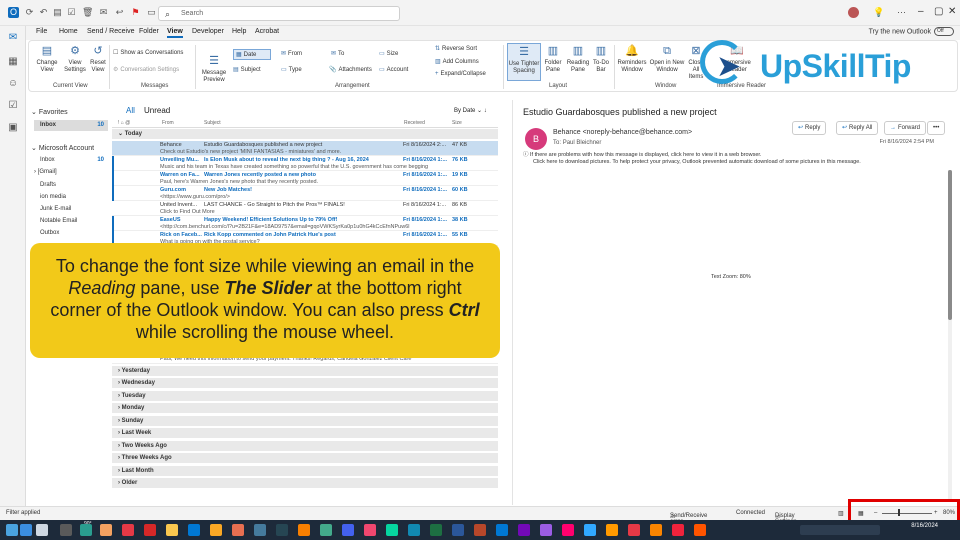  I want to click on checkbox-icon: ☑, so click(71, 12).